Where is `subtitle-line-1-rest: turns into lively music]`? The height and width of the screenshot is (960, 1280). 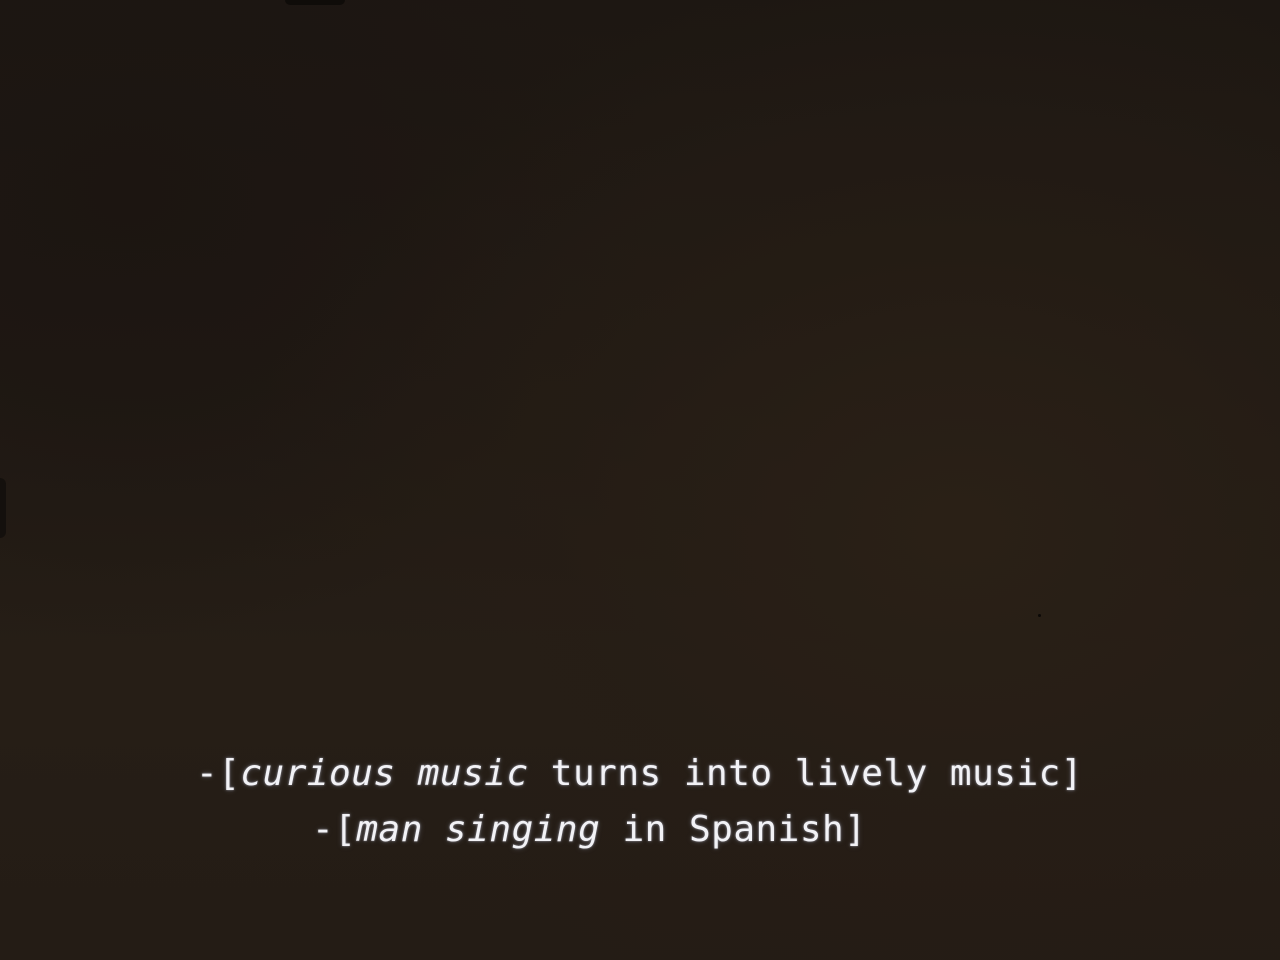
subtitle-line-1-rest: turns into lively music] is located at coordinates (805, 773).